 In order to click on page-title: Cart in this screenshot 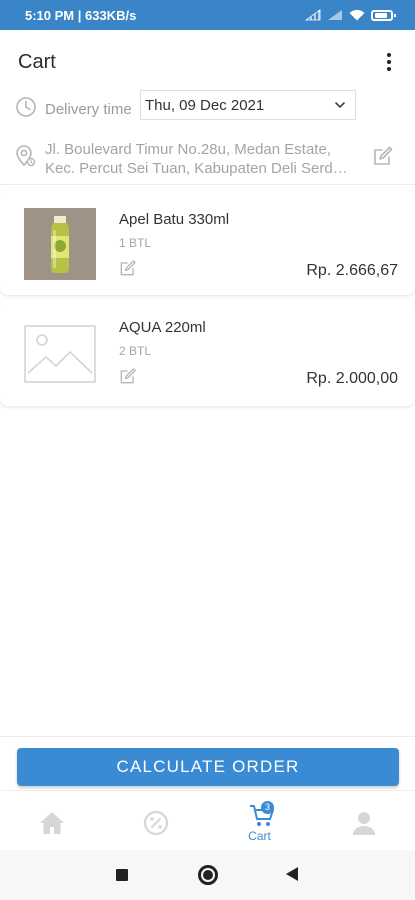, I will do `click(37, 62)`.